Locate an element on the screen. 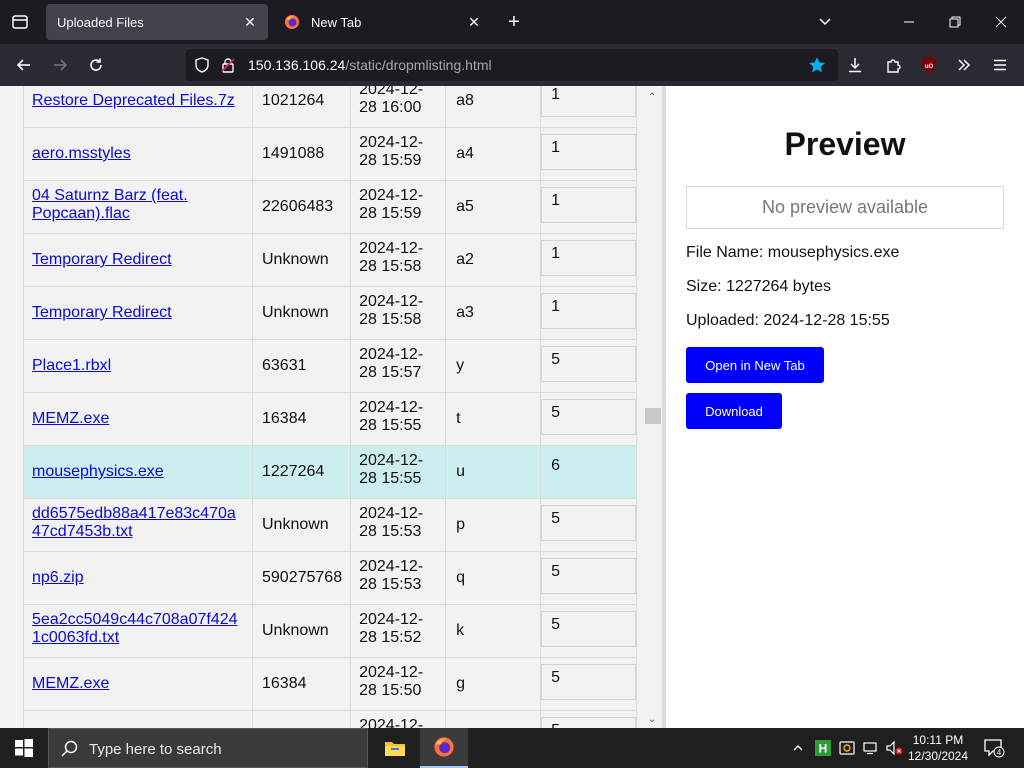 The image size is (1024, 768). new-tab-plus-icon: + is located at coordinates (514, 22).